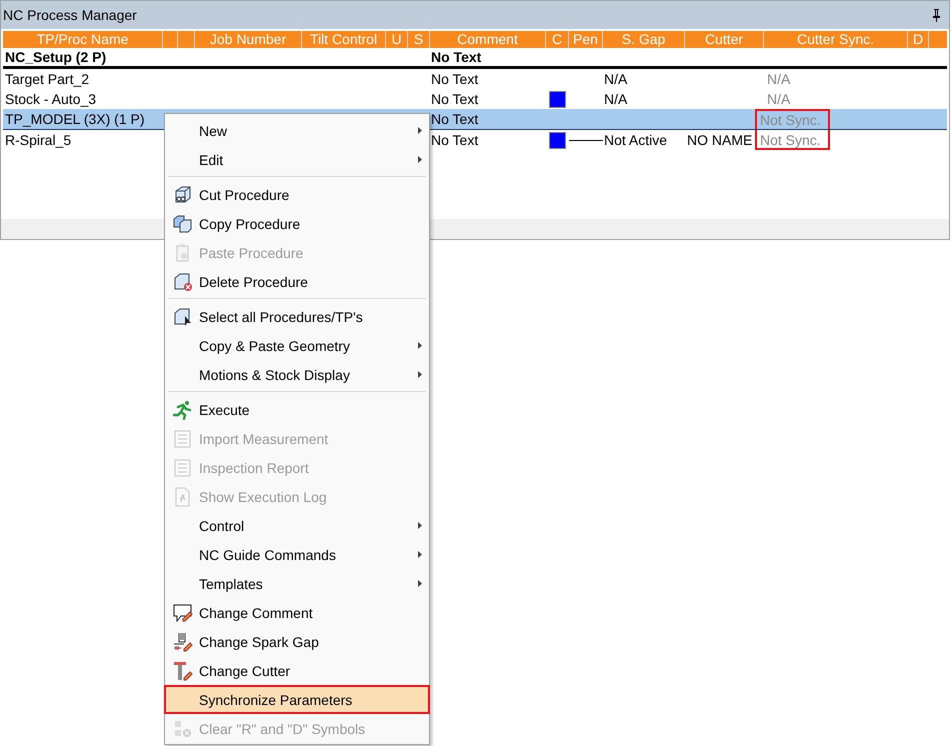 Image resolution: width=952 pixels, height=746 pixels. Describe the element at coordinates (297, 223) in the screenshot. I see `menu-item: Copy Procedure` at that location.